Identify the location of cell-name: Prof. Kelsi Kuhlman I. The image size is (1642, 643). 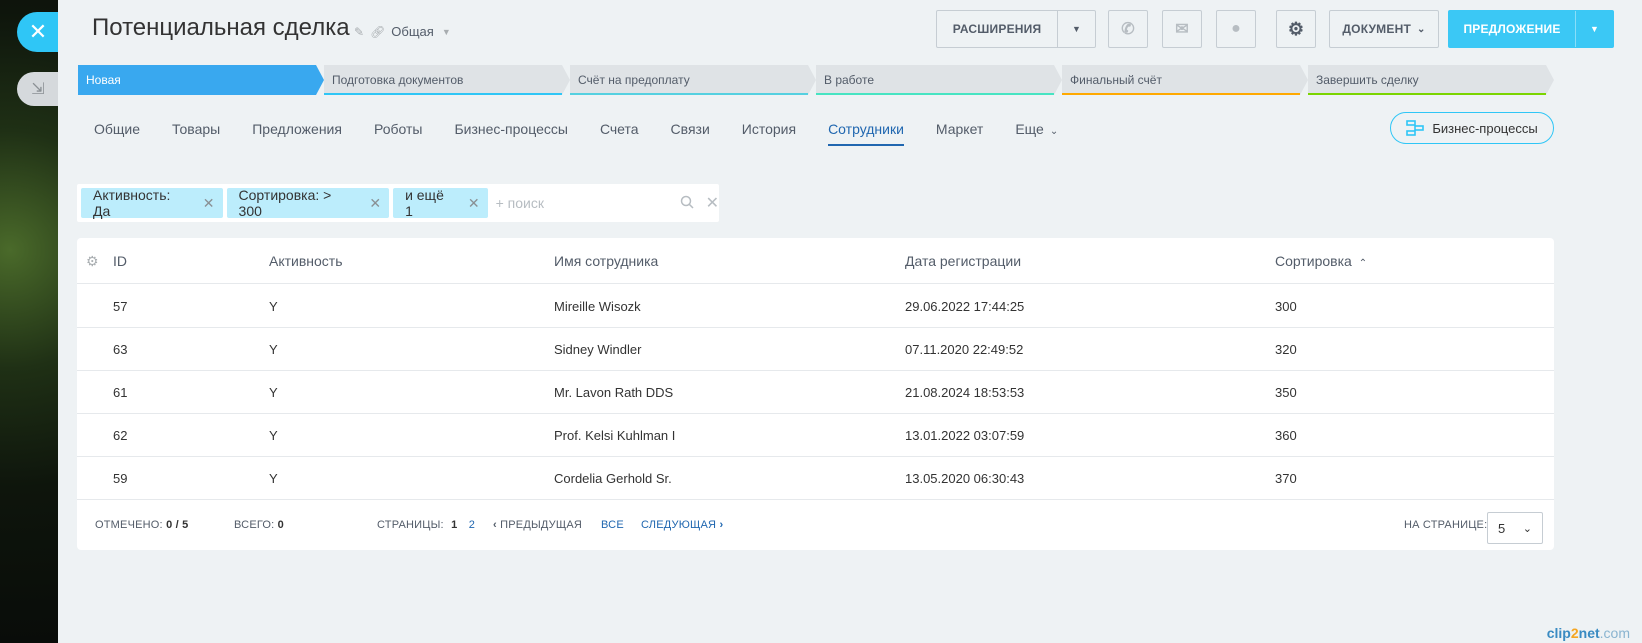
(615, 435).